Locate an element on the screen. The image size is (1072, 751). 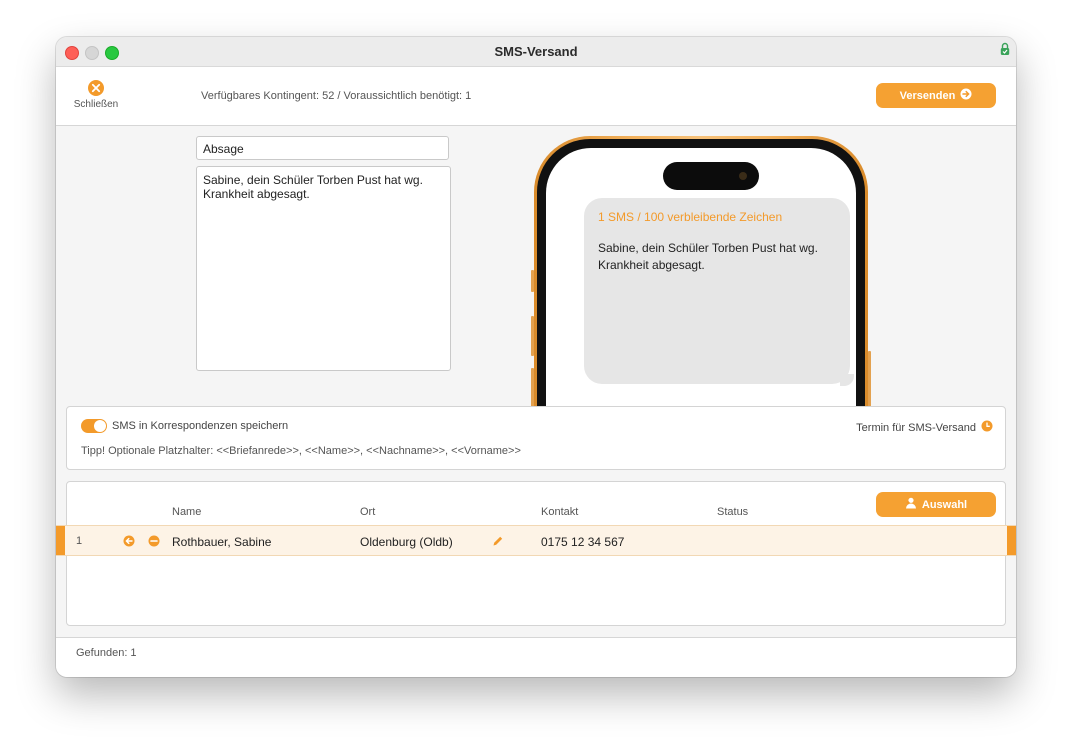
pencil-icon is located at coordinates (498, 543).